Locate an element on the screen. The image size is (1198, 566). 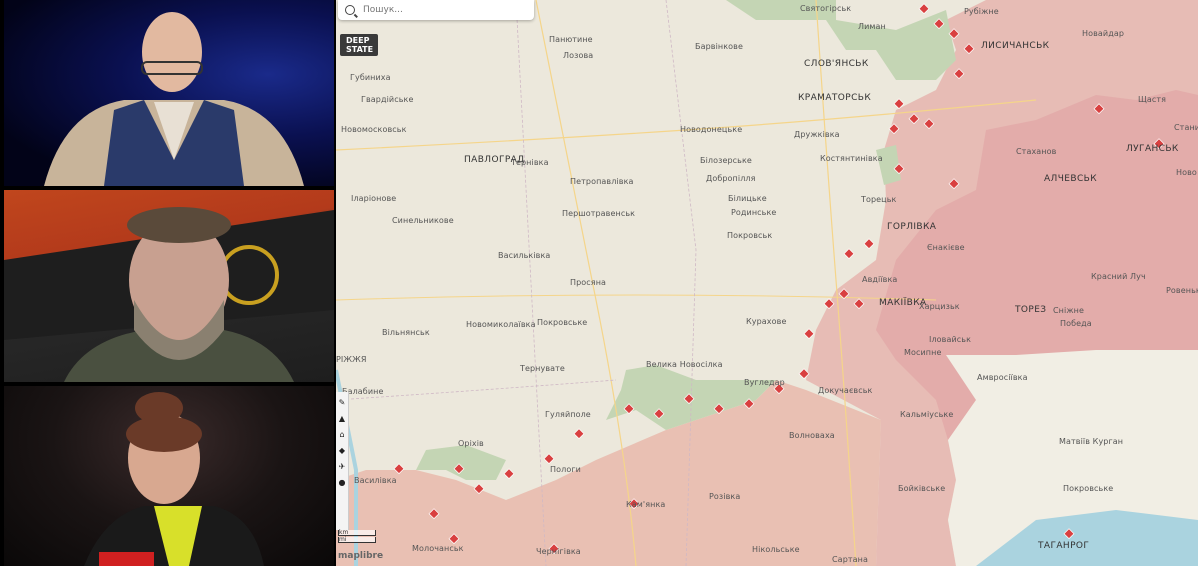
map-label: ЛУГАНСЬК is located at coordinates (1152, 149).